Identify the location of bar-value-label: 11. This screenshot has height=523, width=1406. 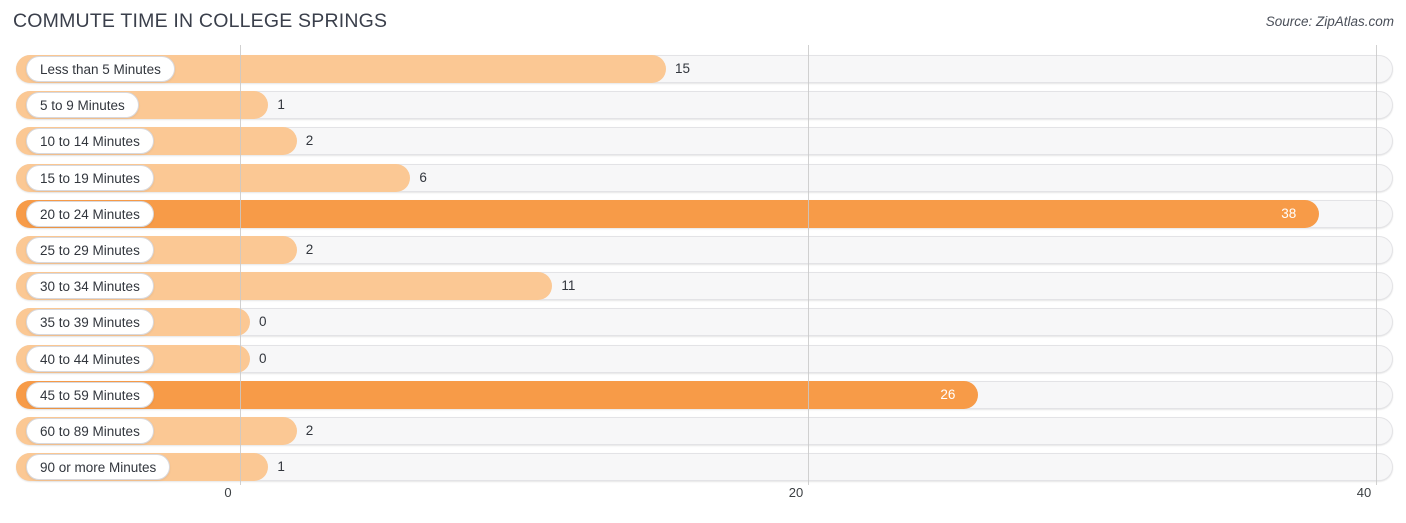
(568, 286).